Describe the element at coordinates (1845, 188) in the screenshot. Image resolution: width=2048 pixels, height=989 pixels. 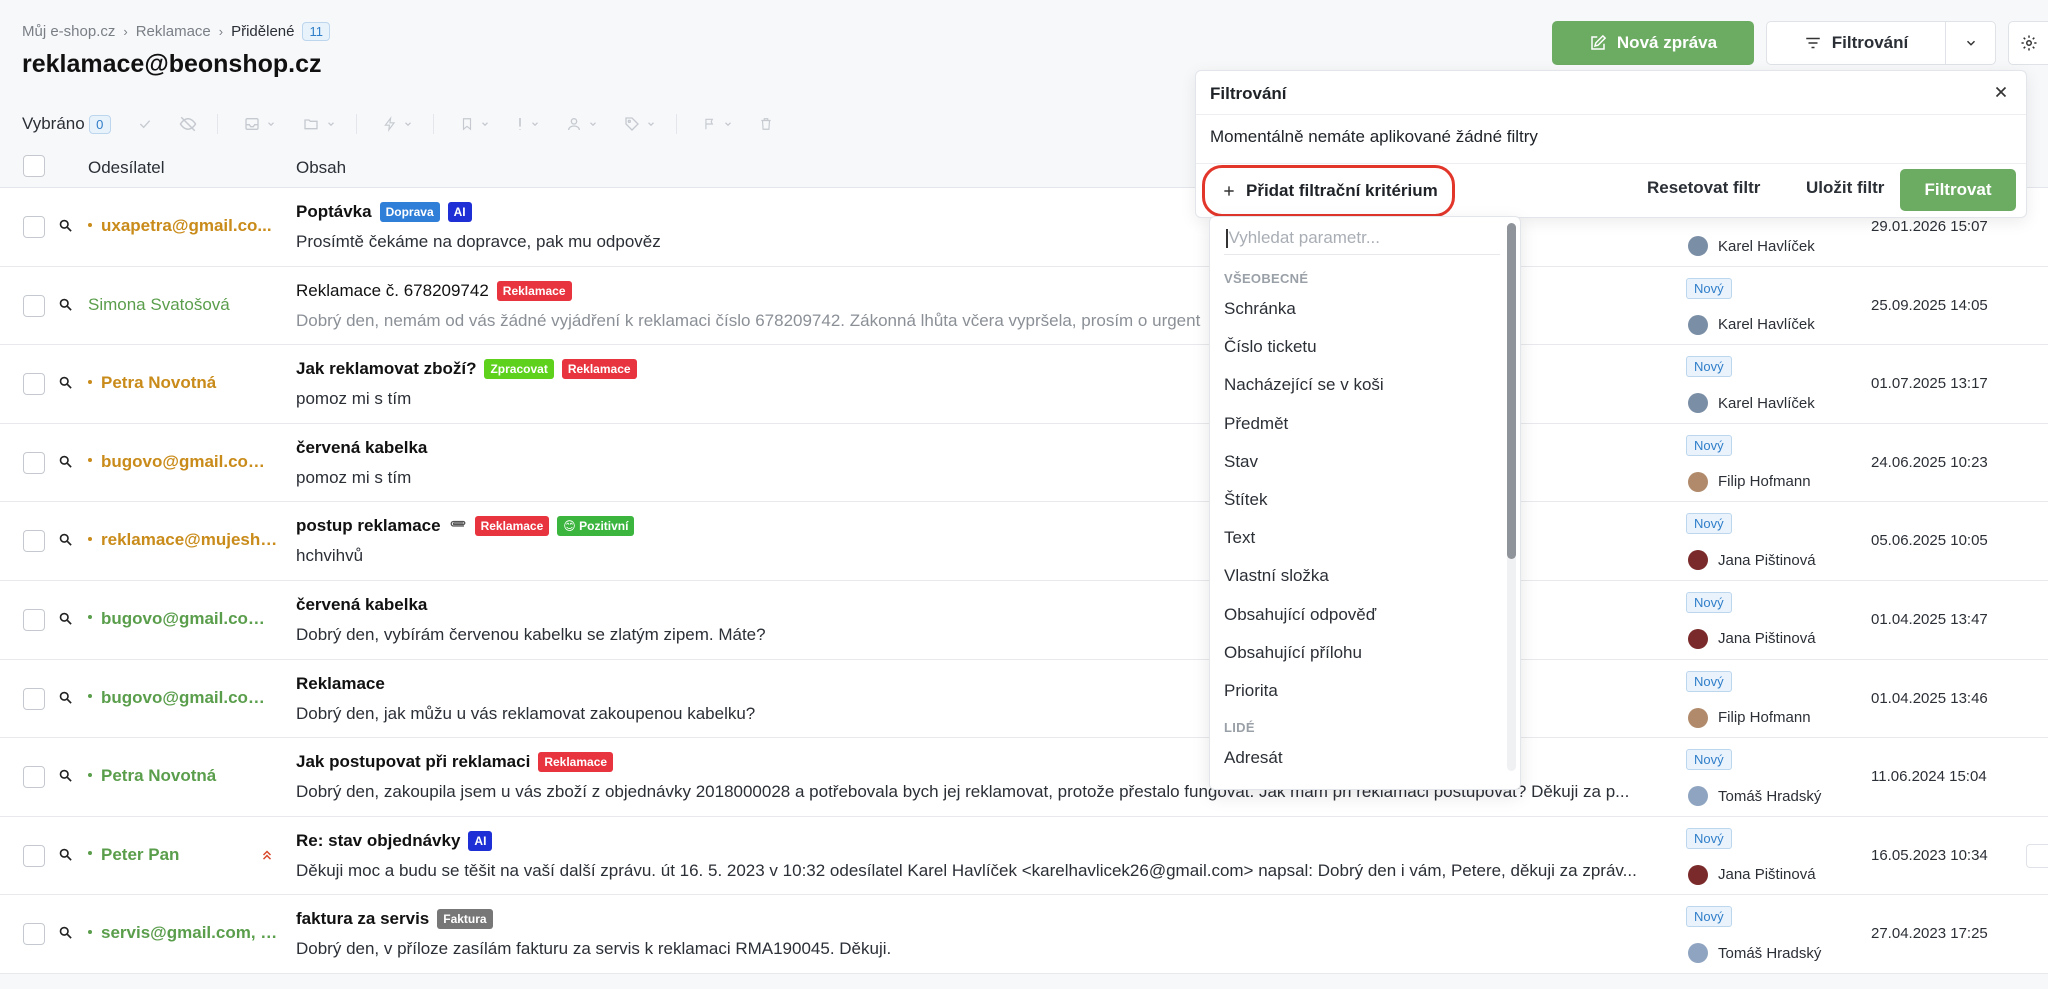
I see `save-filter-button: Uložit filtr` at that location.